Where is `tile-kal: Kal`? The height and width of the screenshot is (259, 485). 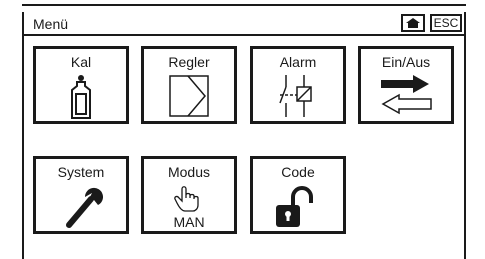 tile-kal: Kal is located at coordinates (81, 85).